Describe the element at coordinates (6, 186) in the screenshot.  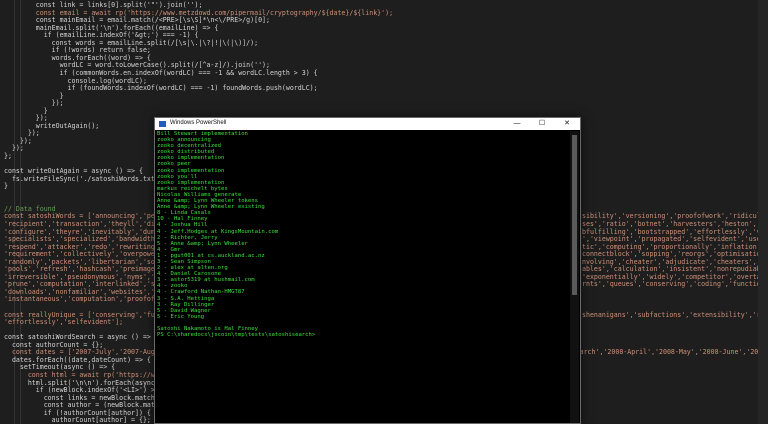
I see `code-line: }` at that location.